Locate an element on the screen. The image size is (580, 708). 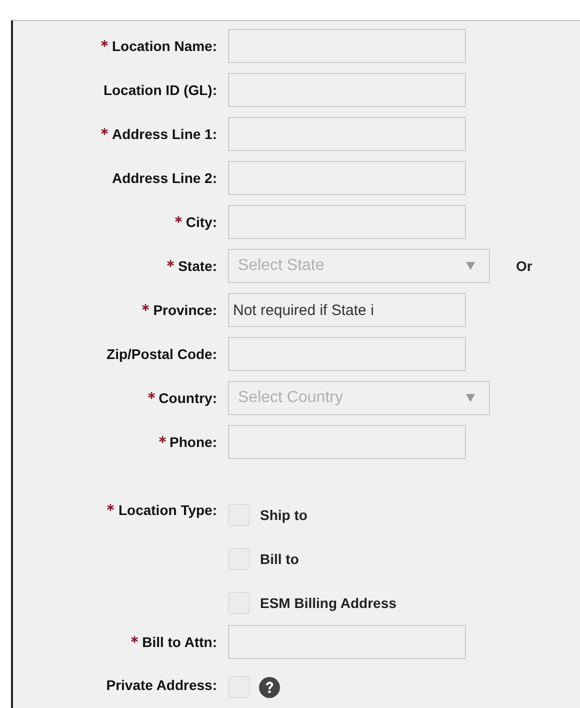
field-label: Province: is located at coordinates (185, 310).